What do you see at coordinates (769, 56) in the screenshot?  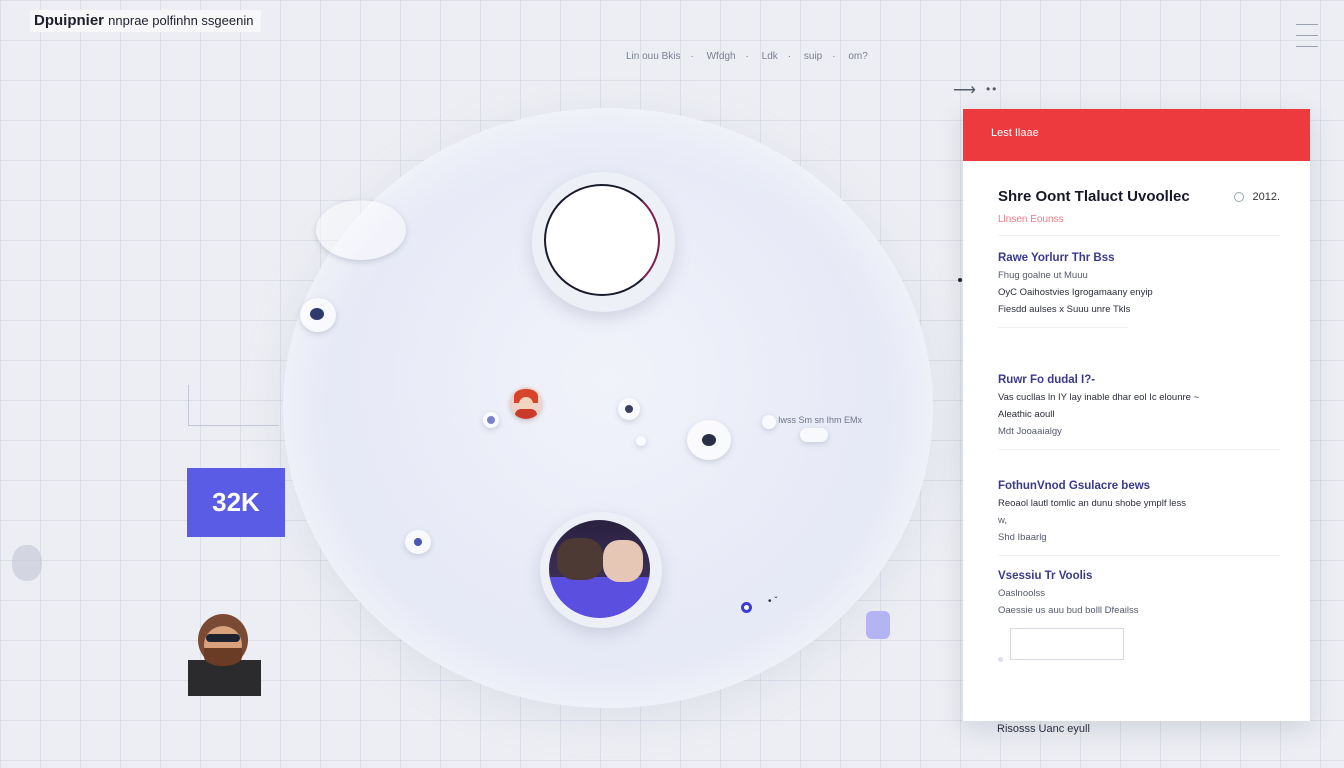 I see `meta-item: Ldk` at bounding box center [769, 56].